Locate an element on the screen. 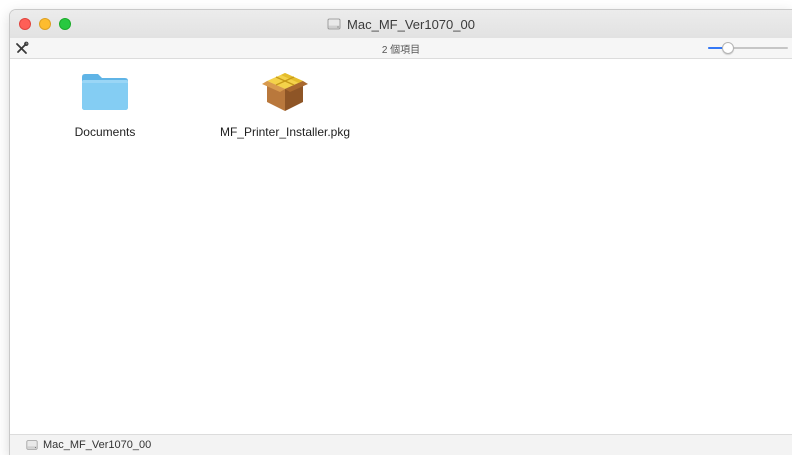  window-title-group: Mac_MF_Ver1070_00 is located at coordinates (401, 24).